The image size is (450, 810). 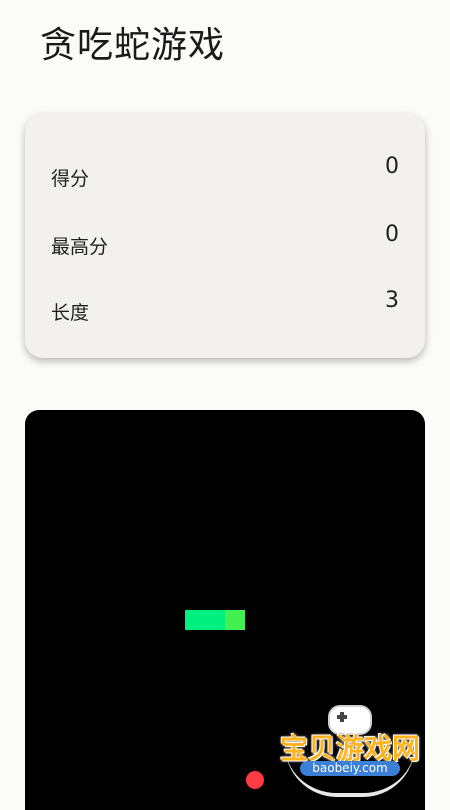 What do you see at coordinates (255, 780) in the screenshot?
I see `food-dot` at bounding box center [255, 780].